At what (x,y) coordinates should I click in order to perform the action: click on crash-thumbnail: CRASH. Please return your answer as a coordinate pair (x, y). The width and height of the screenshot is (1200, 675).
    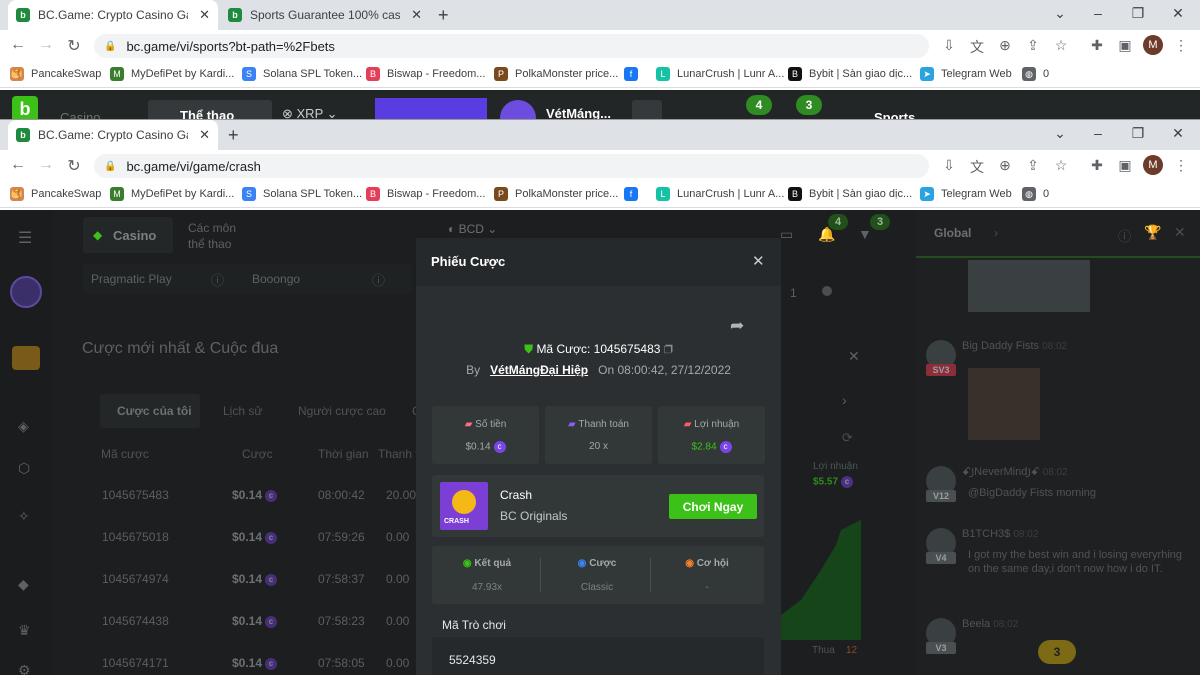
    Looking at the image, I should click on (464, 506).